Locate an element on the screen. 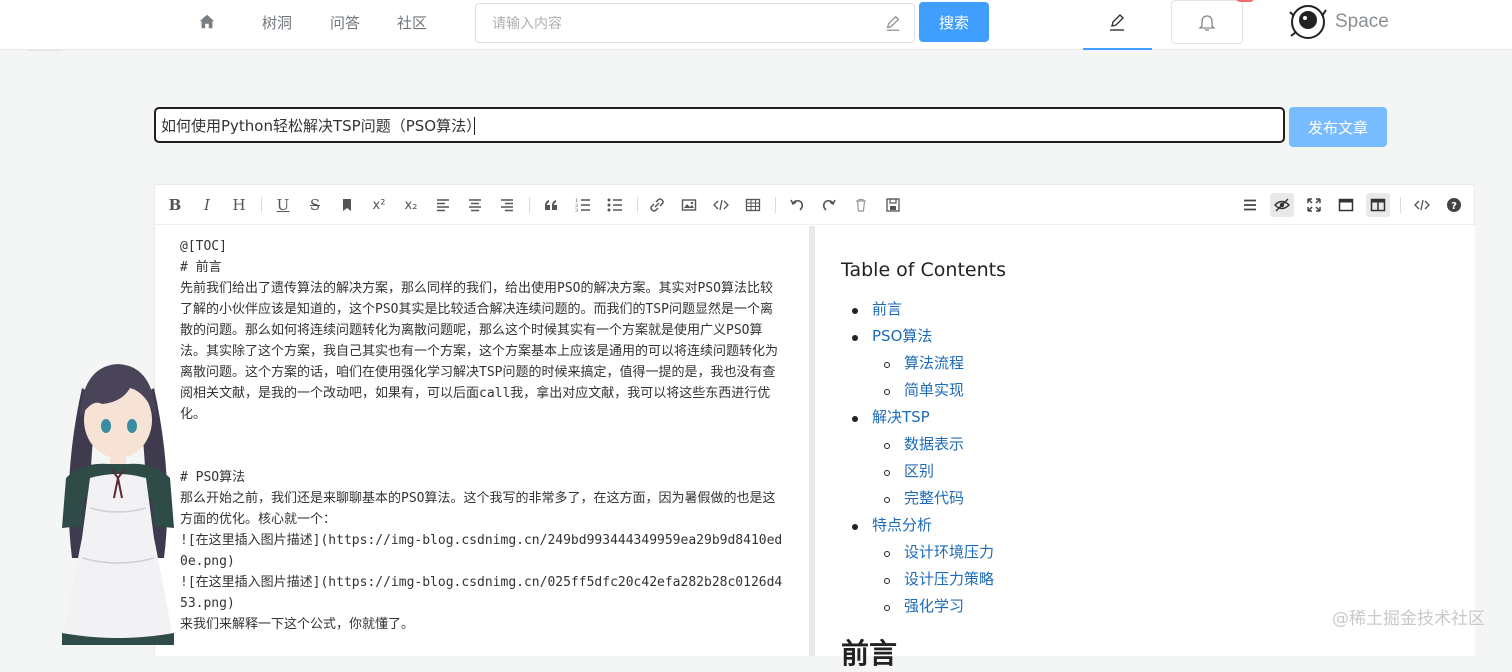  divider is located at coordinates (45, 50).